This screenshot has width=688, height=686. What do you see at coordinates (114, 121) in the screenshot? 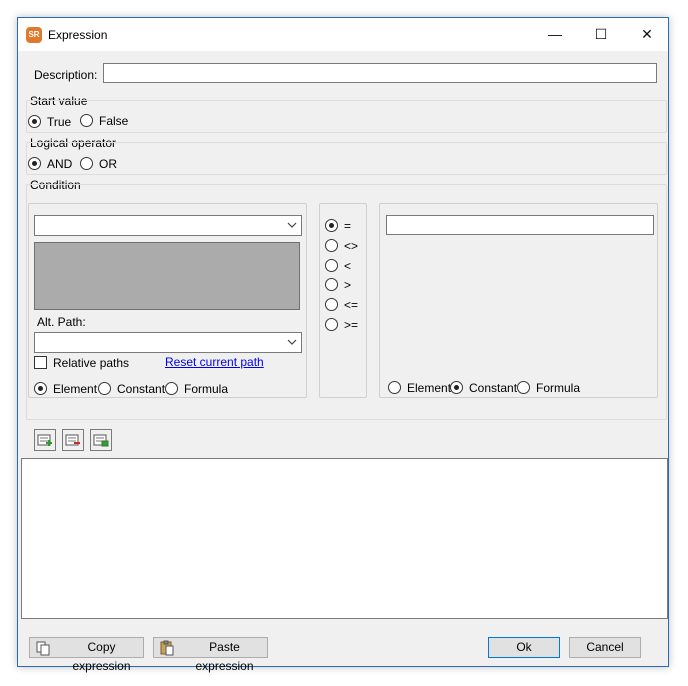
I see `start-false-label: False` at bounding box center [114, 121].